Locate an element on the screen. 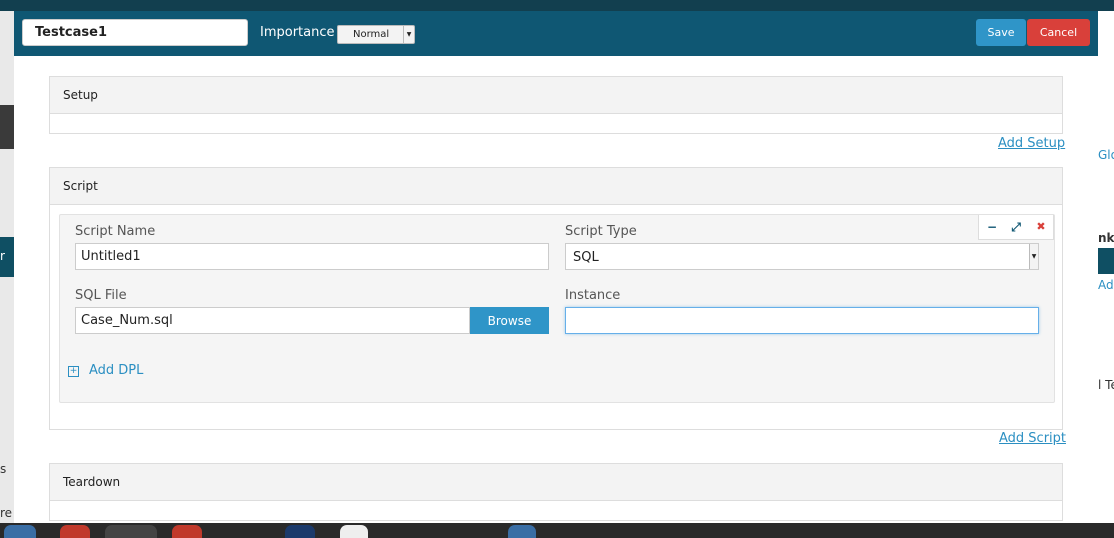 The height and width of the screenshot is (538, 1114). script-type-label: Script Type is located at coordinates (601, 231).